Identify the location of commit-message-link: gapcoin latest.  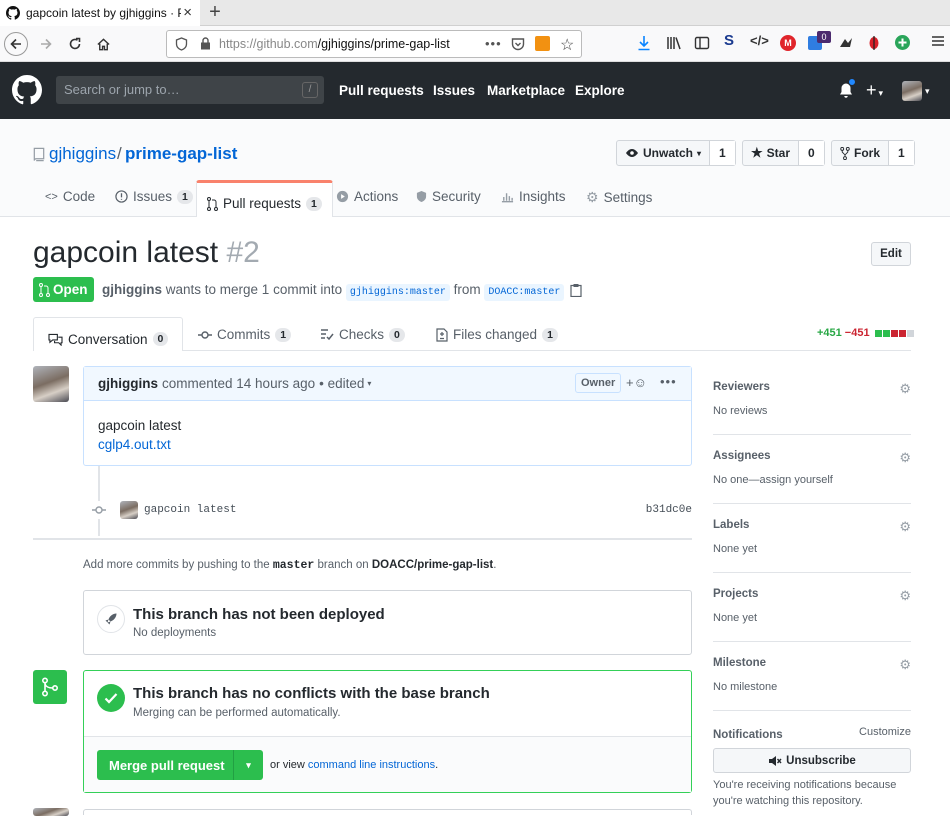
(190, 510).